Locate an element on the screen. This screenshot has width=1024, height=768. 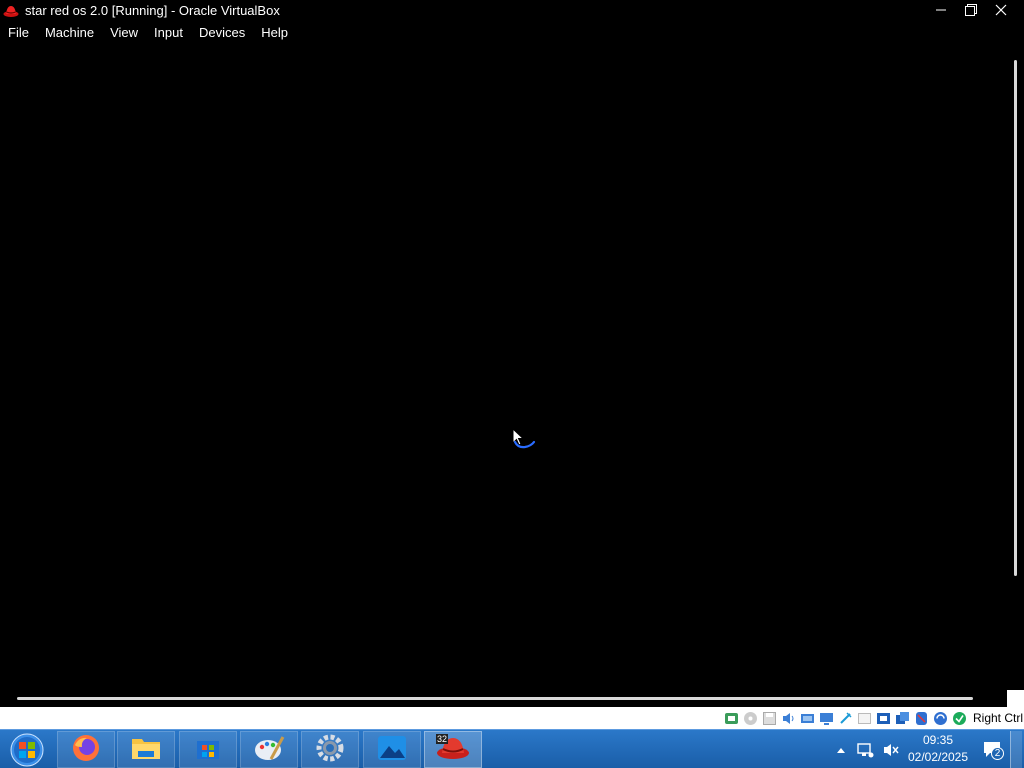
horizontal-scroll-thumb is located at coordinates (495, 698).